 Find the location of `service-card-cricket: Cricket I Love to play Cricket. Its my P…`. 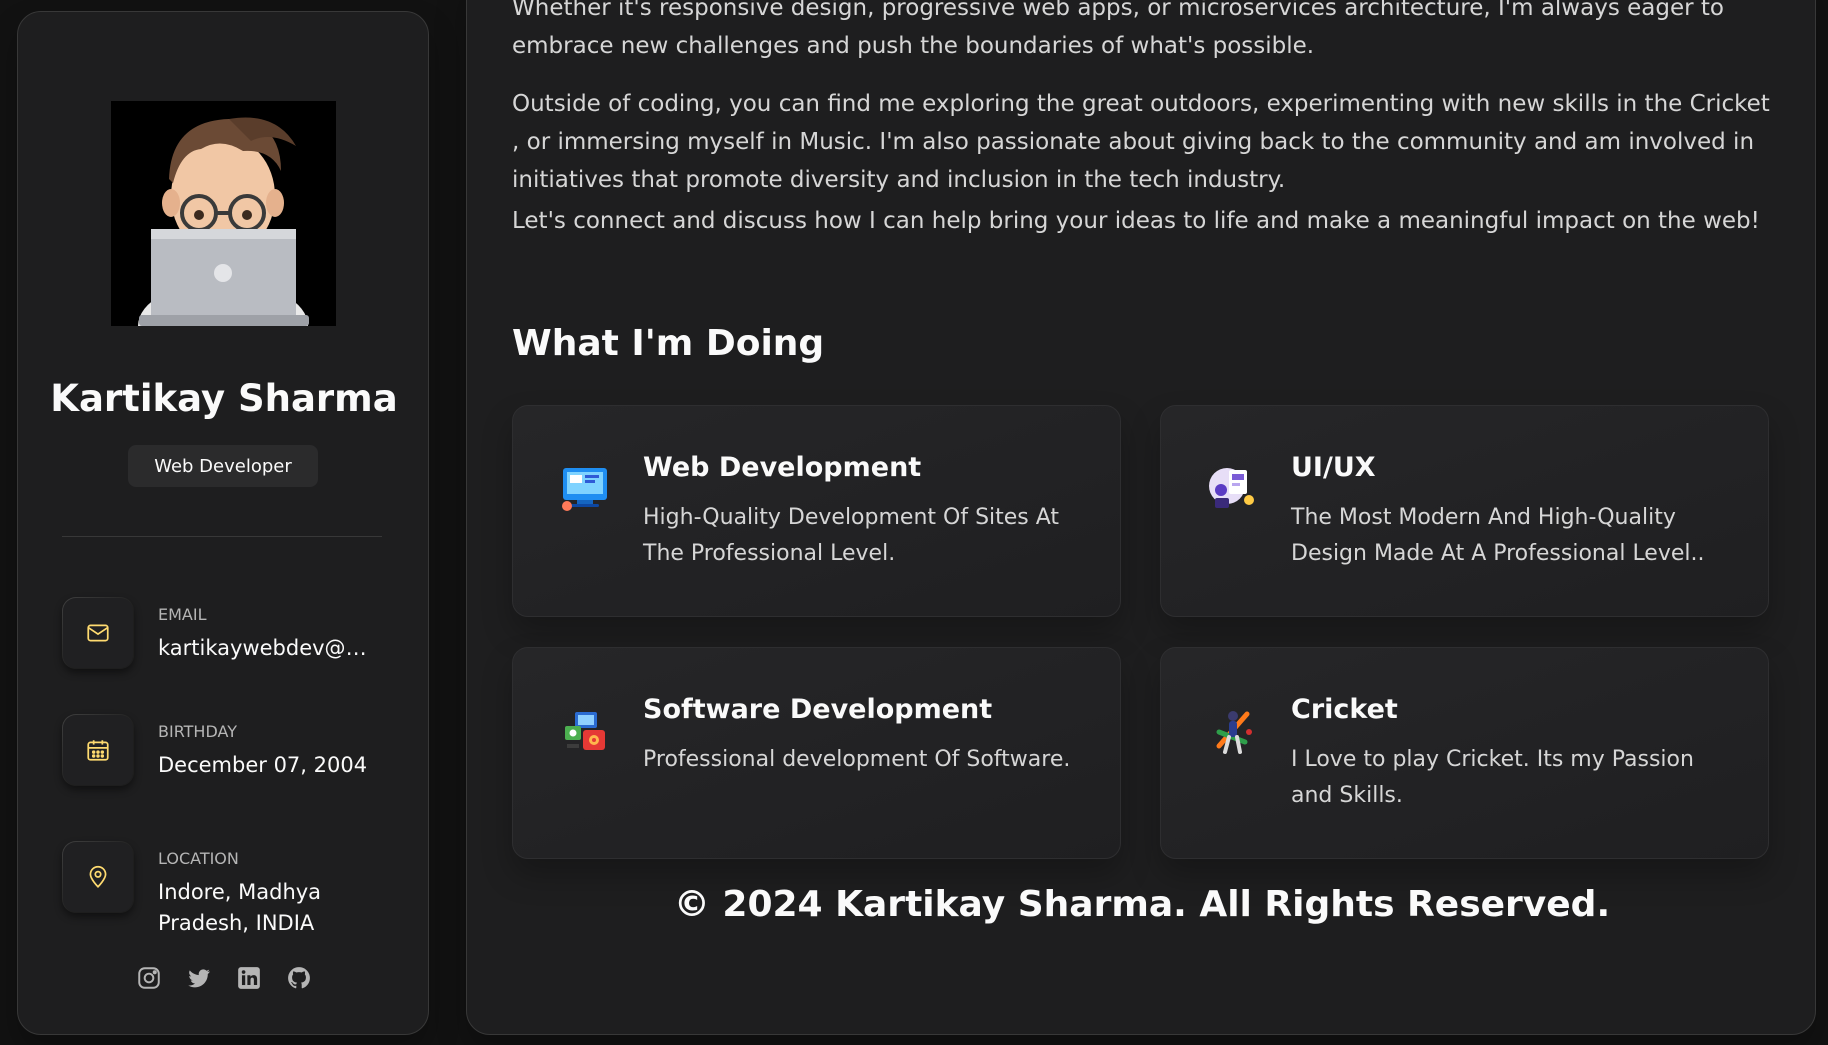

service-card-cricket: Cricket I Love to play Cricket. Its my P… is located at coordinates (1464, 753).